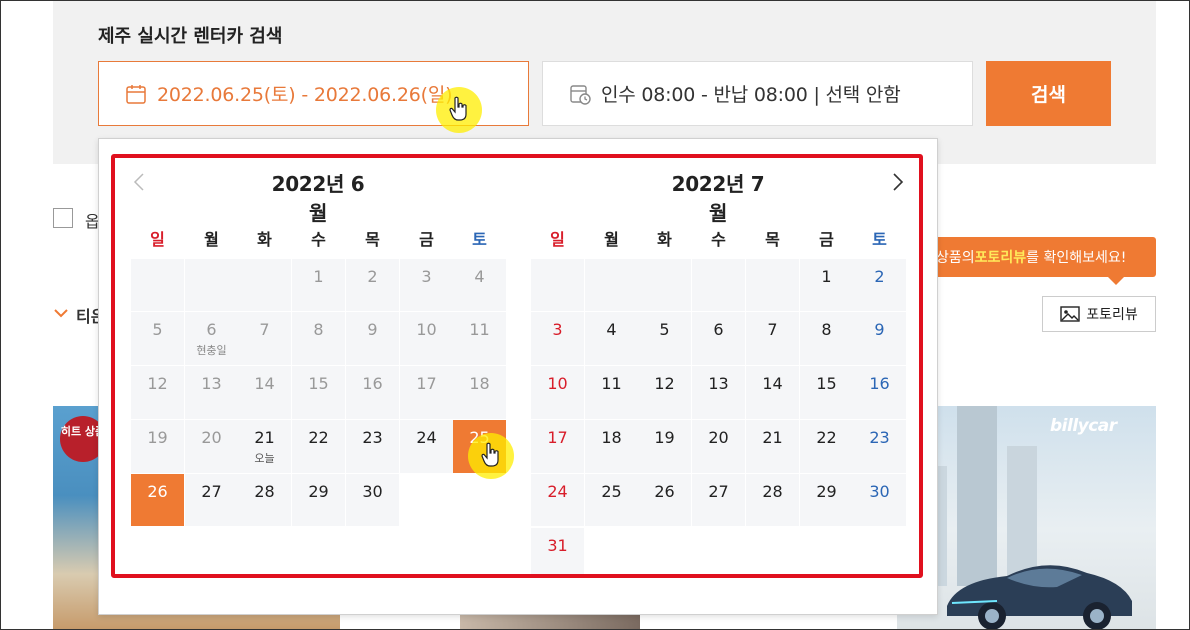 Image resolution: width=1190 pixels, height=630 pixels. What do you see at coordinates (1076, 258) in the screenshot?
I see `tooltip-suffix: 를 확인해보세요!` at bounding box center [1076, 258].